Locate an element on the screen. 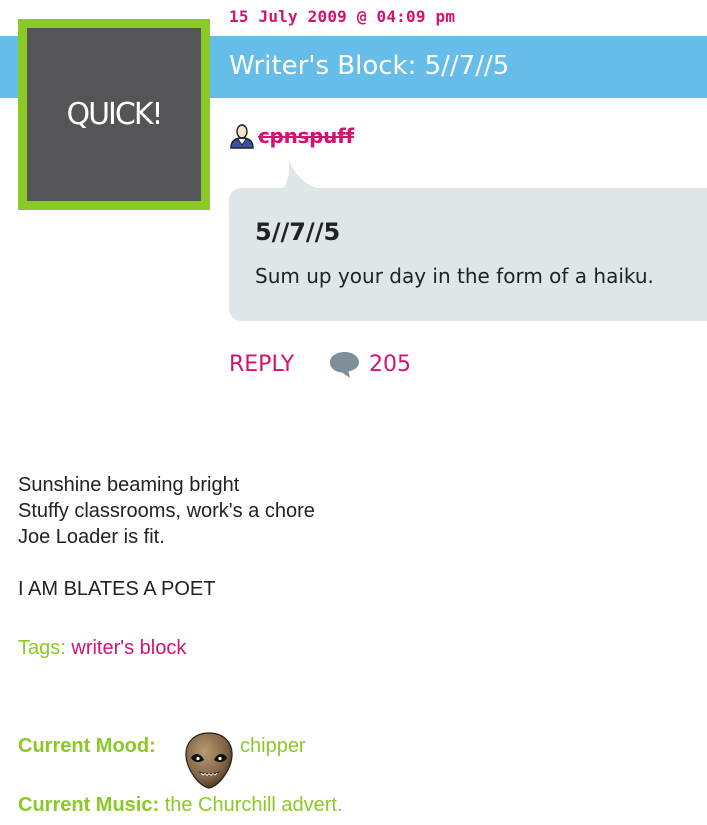  body-line: Stuffy classrooms, work's a chore is located at coordinates (166, 511).